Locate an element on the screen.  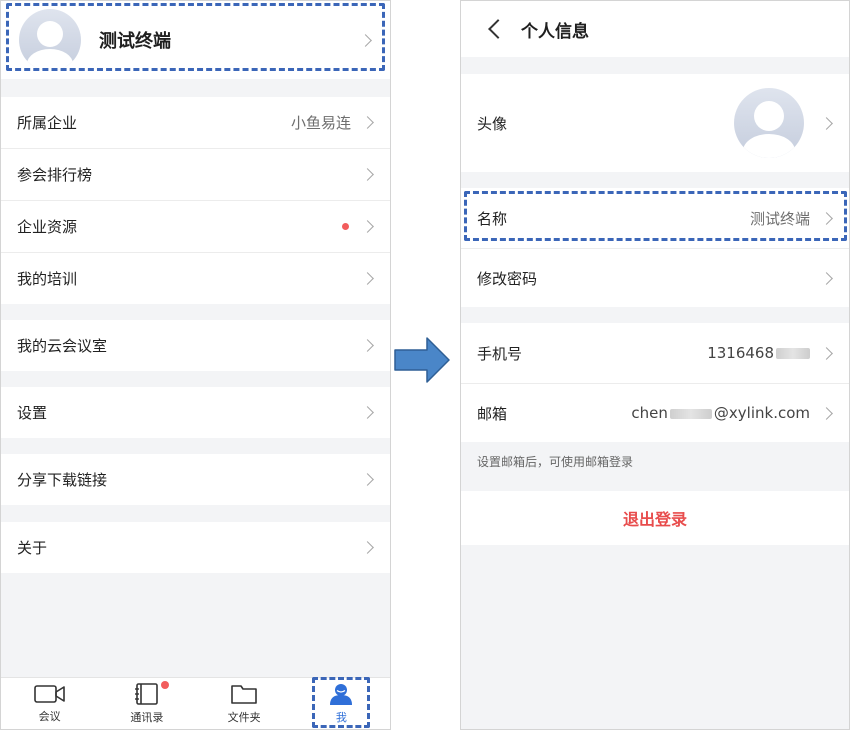
phone-row: 手机号 1316468 is located at coordinates (655, 353).